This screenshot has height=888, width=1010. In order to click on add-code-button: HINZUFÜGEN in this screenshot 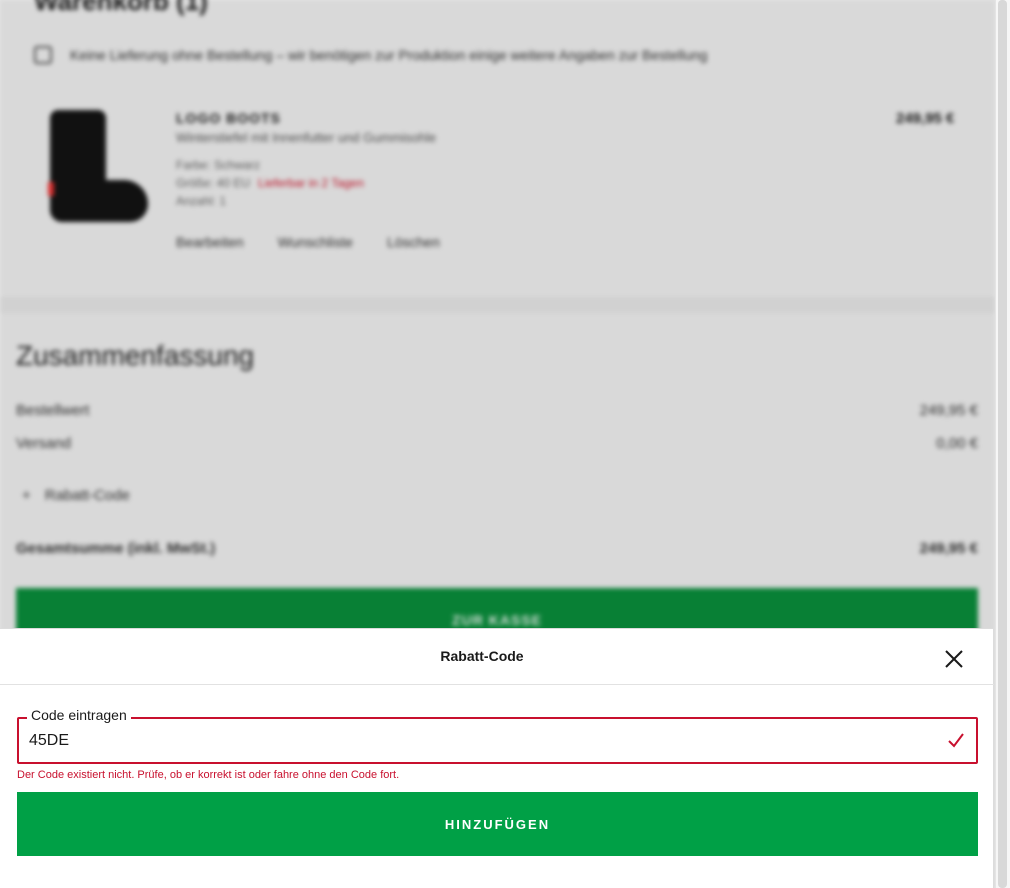, I will do `click(497, 824)`.